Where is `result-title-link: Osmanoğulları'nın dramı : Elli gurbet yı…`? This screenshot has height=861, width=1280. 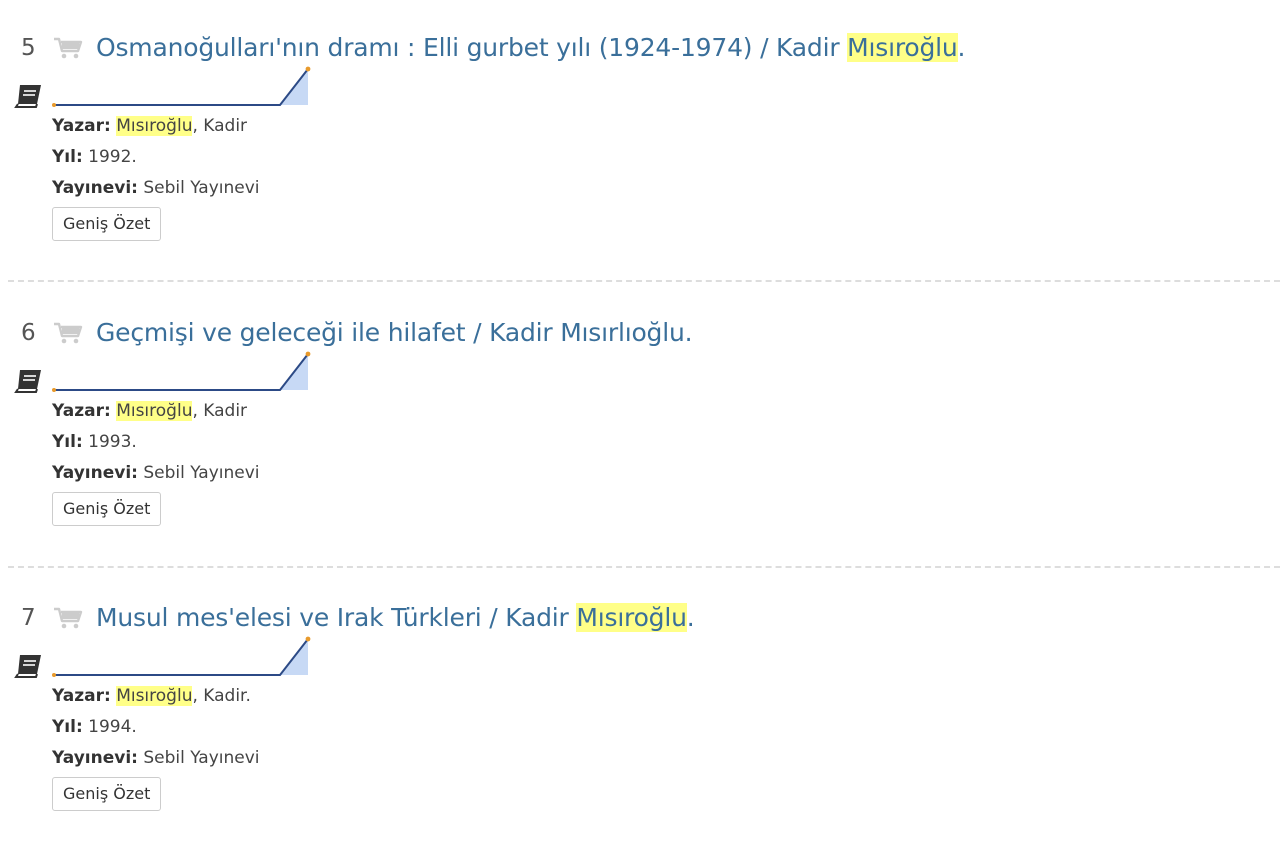
result-title-link: Osmanoğulları'nın dramı : Elli gurbet yı… is located at coordinates (530, 48).